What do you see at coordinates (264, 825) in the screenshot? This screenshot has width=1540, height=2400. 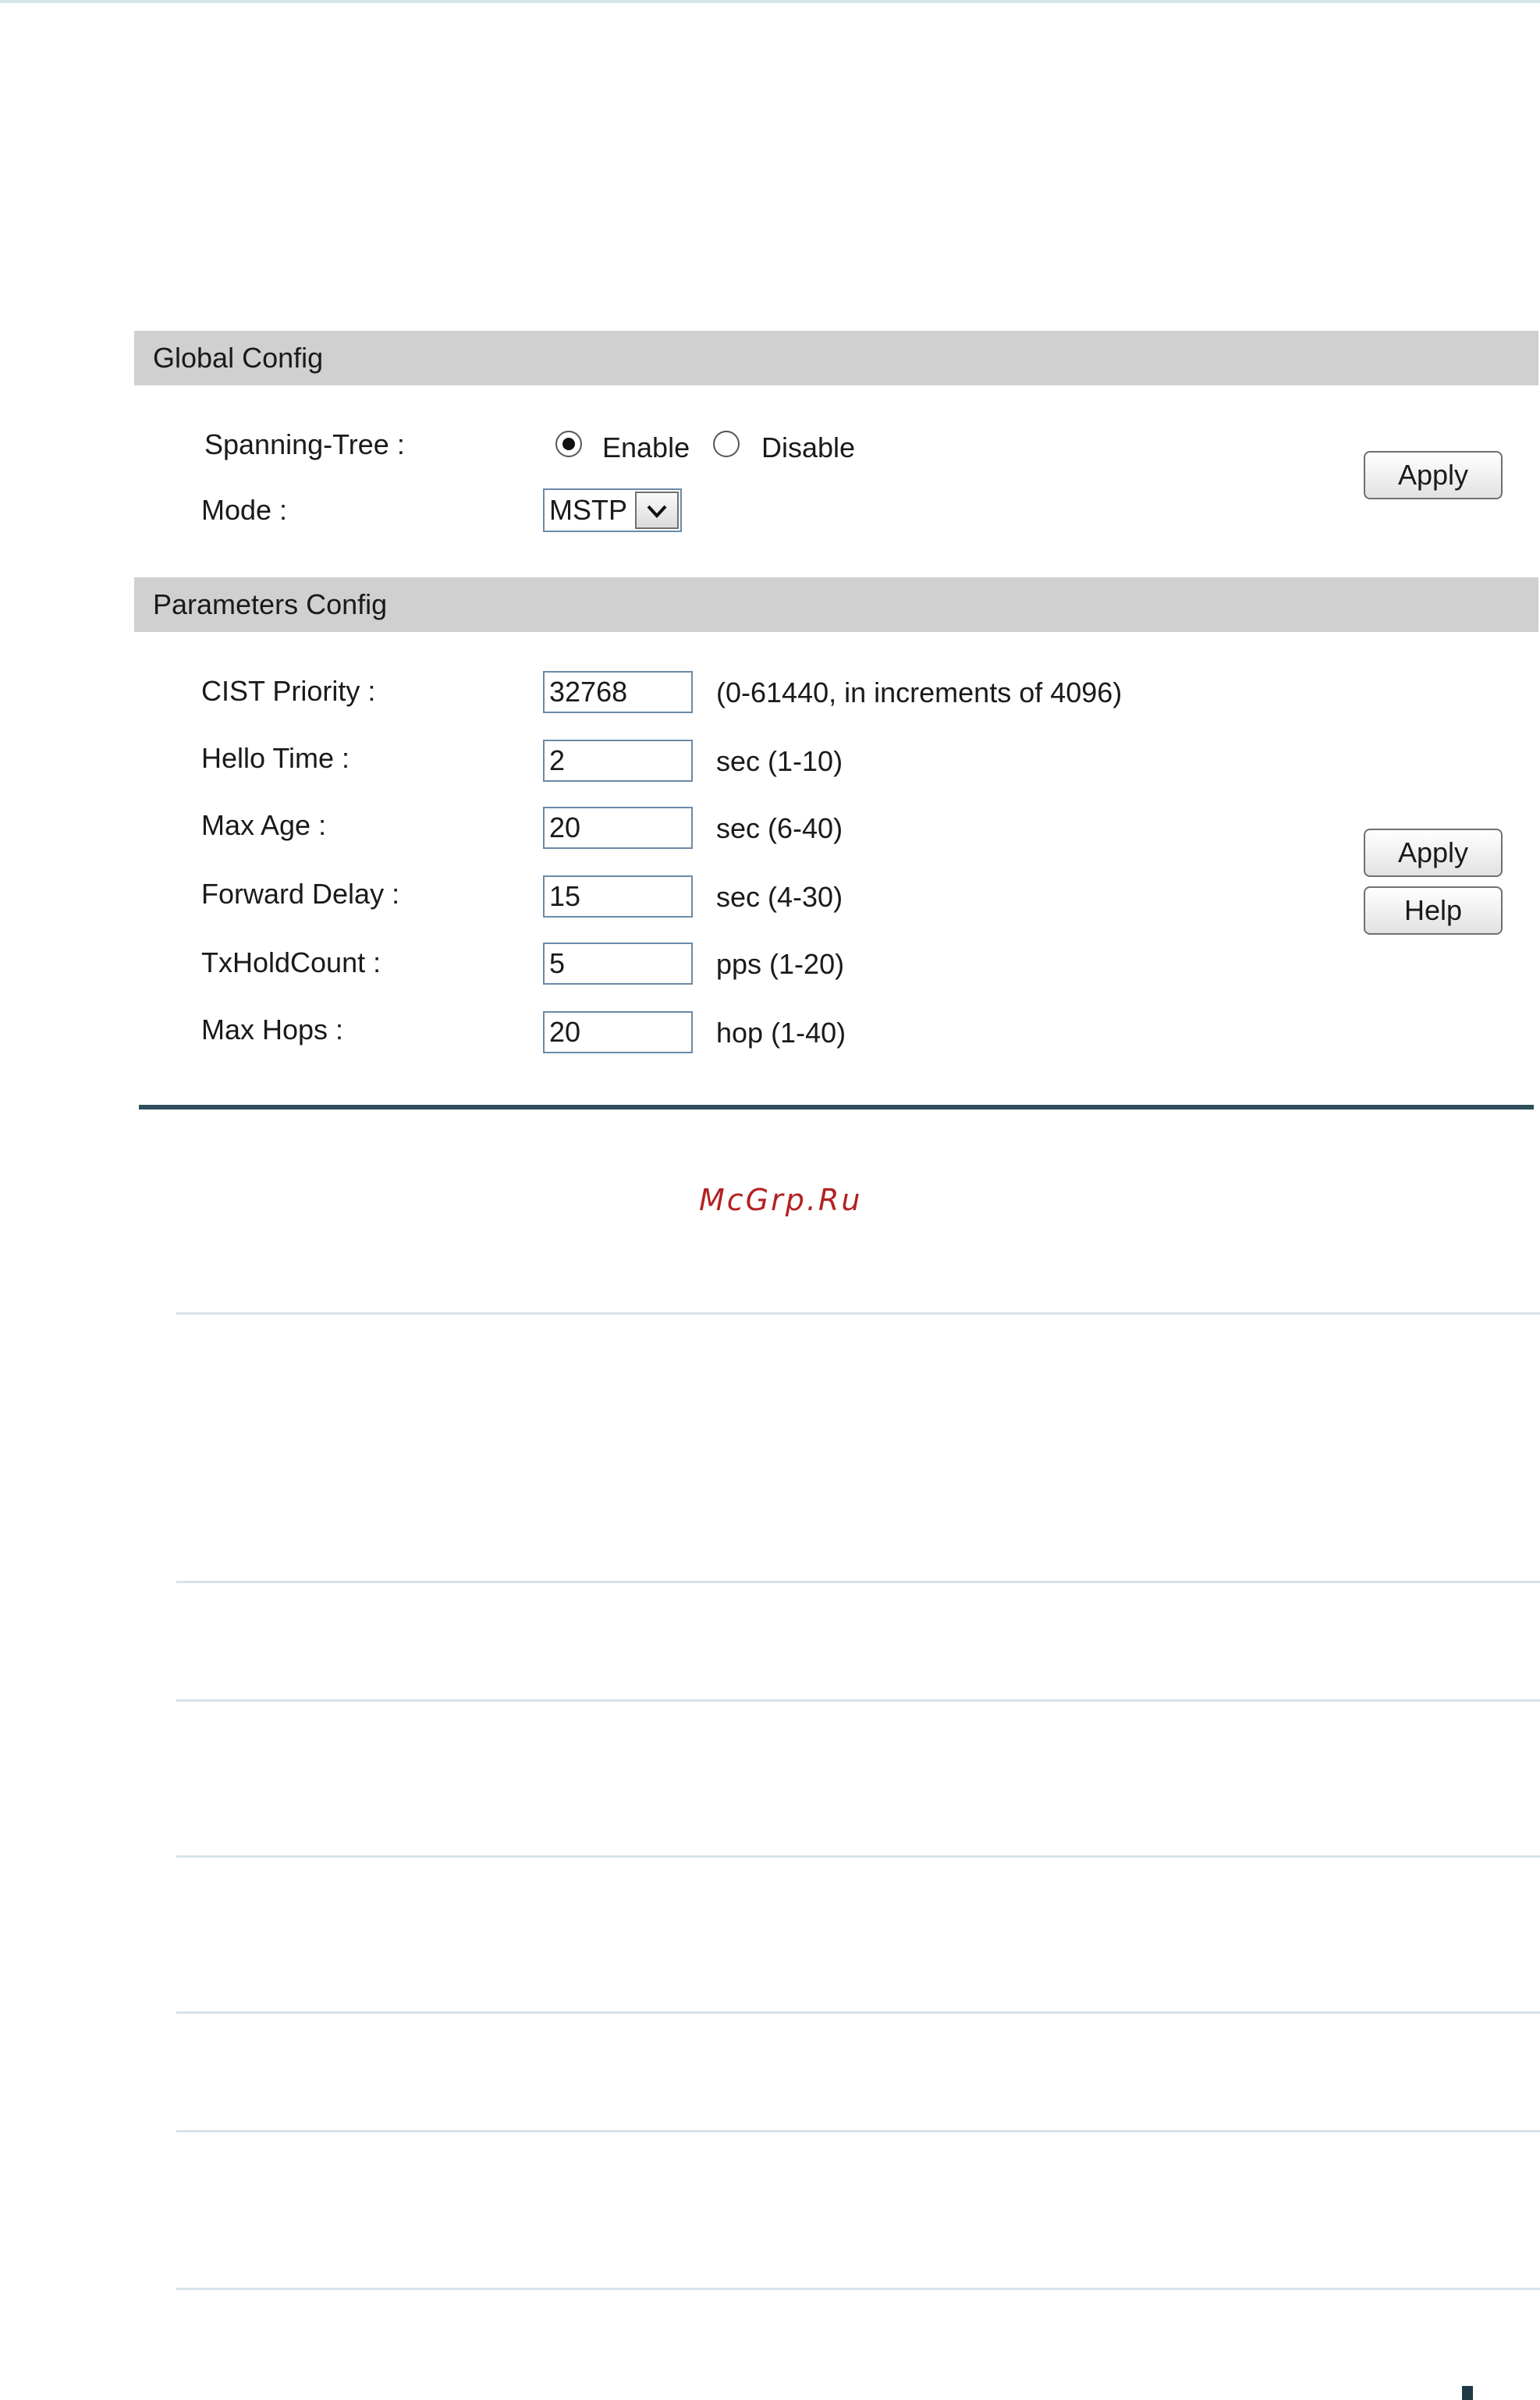 I see `max-age-label: Max Age :` at bounding box center [264, 825].